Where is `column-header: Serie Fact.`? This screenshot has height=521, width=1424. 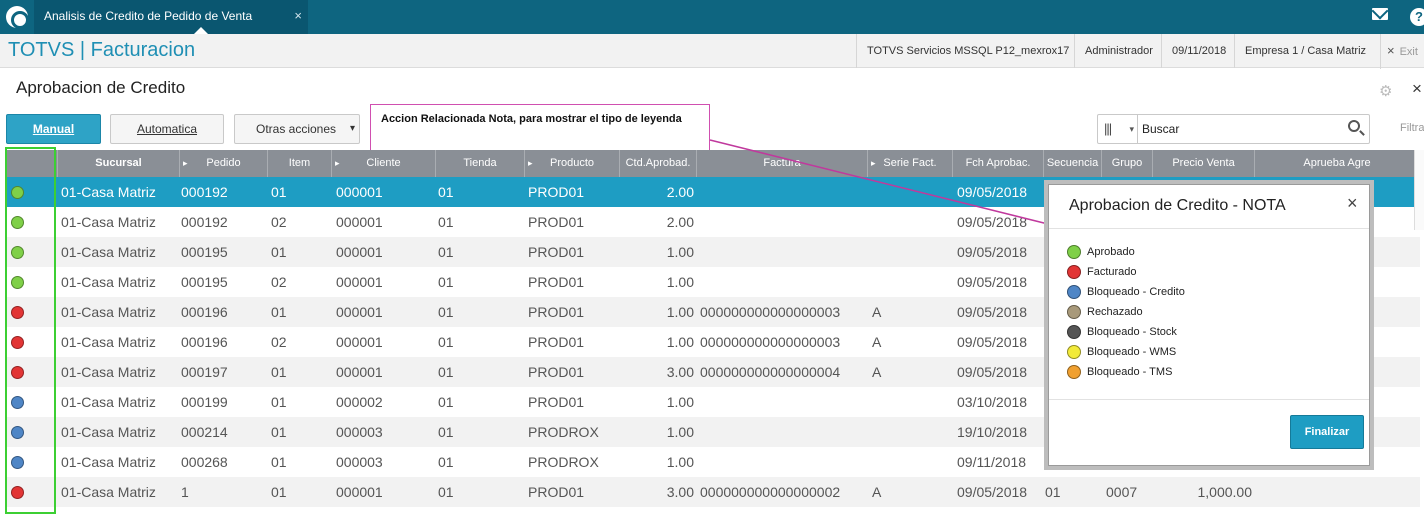 column-header: Serie Fact. is located at coordinates (910, 163).